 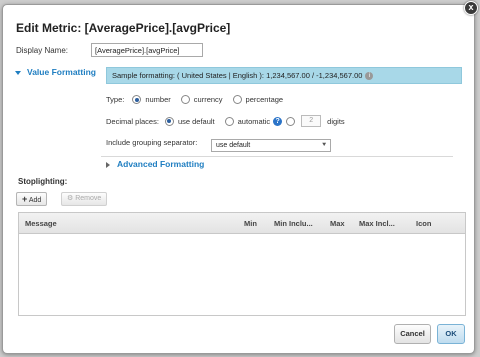 What do you see at coordinates (277, 156) in the screenshot?
I see `section-divider` at bounding box center [277, 156].